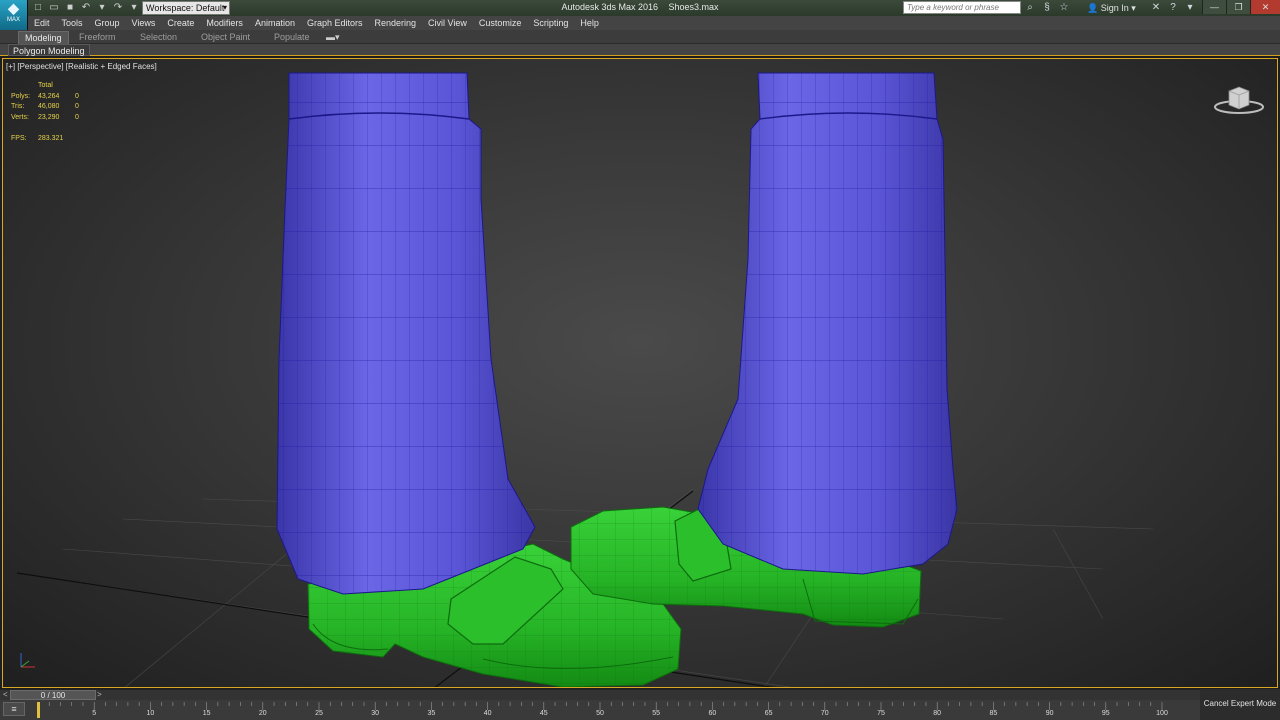  What do you see at coordinates (375, 713) in the screenshot?
I see `timeline-tick-label: 30` at bounding box center [375, 713].